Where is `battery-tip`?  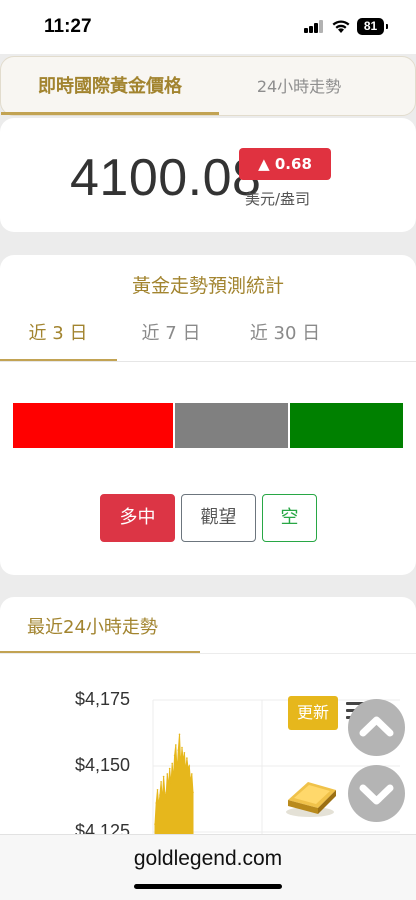 battery-tip is located at coordinates (387, 26).